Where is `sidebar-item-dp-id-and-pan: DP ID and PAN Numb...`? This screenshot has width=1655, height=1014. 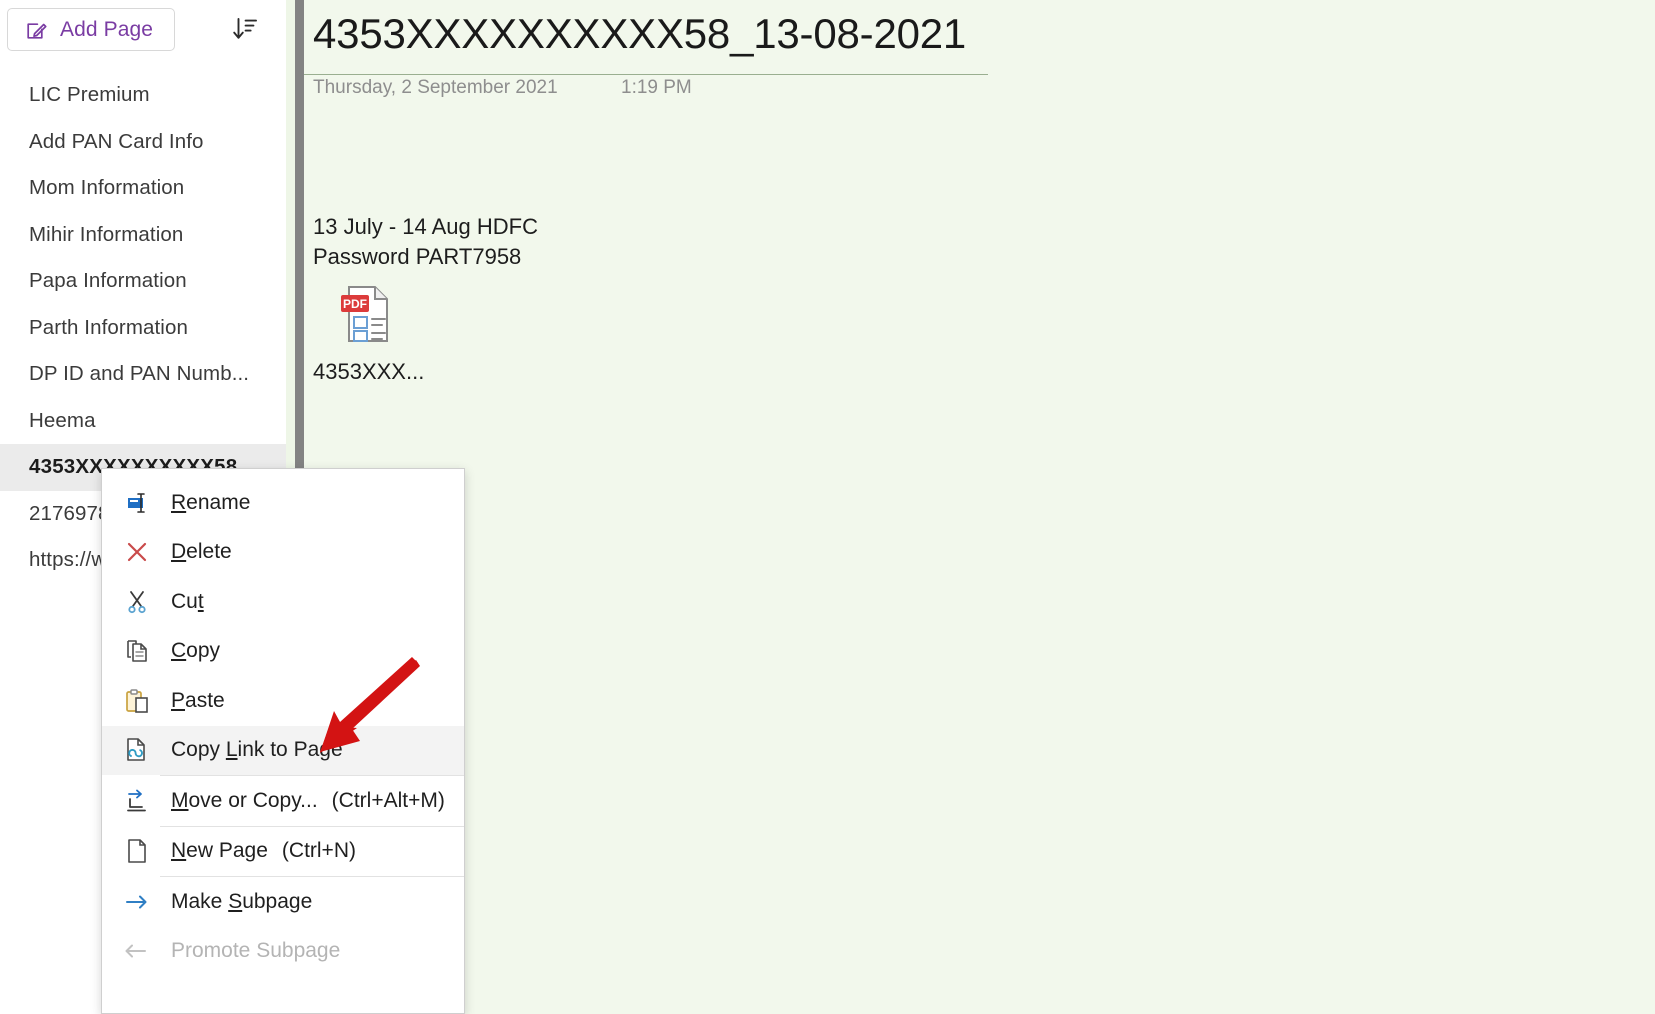
sidebar-item-dp-id-and-pan: DP ID and PAN Numb... is located at coordinates (143, 374).